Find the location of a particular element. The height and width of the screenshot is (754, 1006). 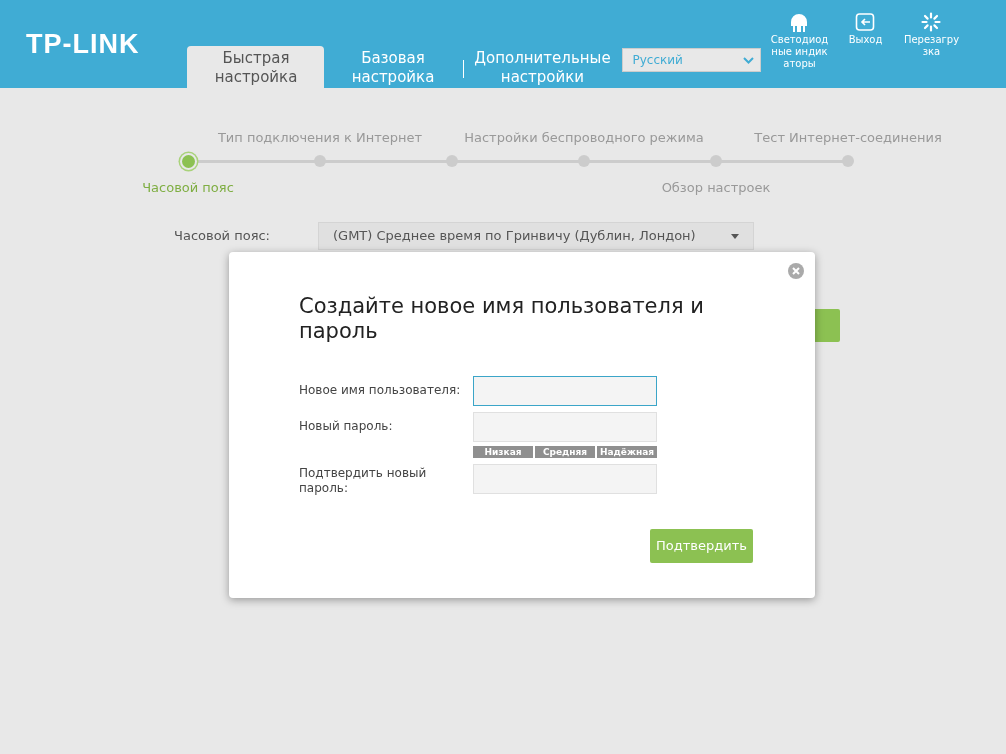

nav-tab: Базовая настройка is located at coordinates (393, 67).